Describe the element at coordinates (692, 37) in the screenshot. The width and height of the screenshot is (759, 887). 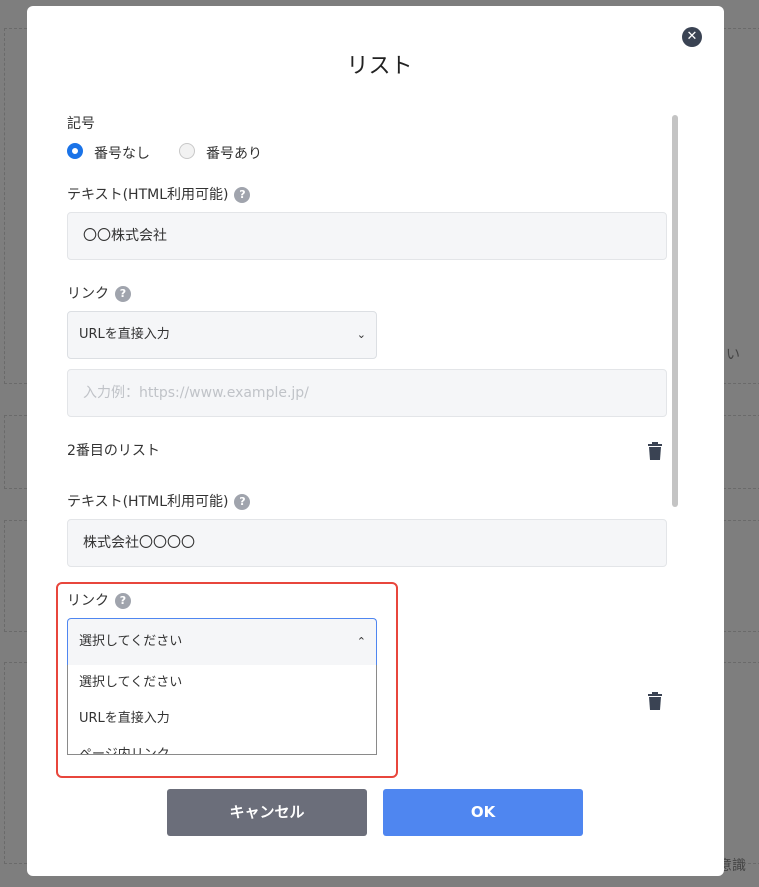
I see `close-icon: ✕` at that location.